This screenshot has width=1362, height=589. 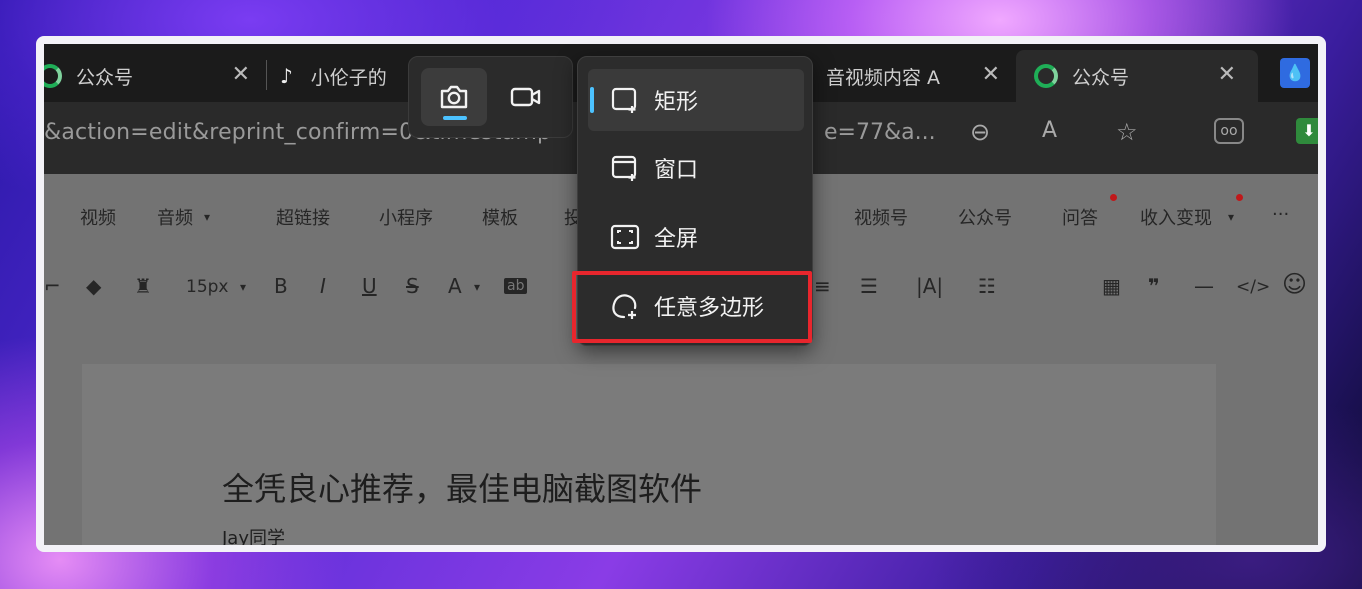 I want to click on align-icon: ≡, so click(x=822, y=286).